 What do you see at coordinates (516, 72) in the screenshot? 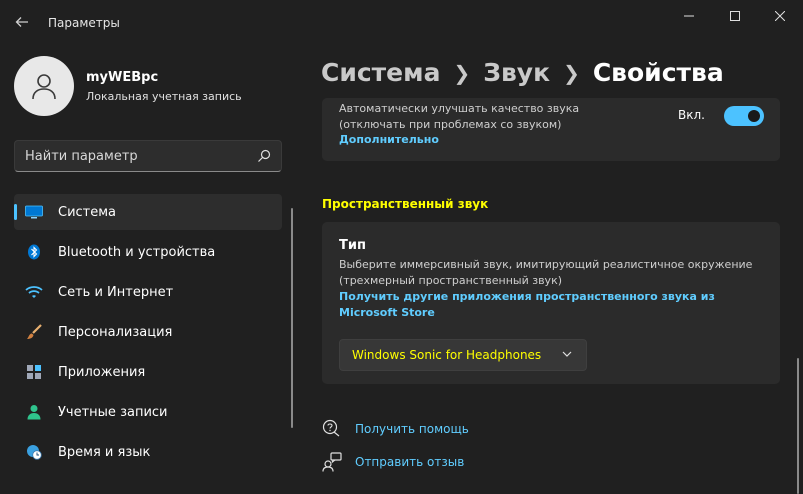
I see `breadcrumb-sound: Звук` at bounding box center [516, 72].